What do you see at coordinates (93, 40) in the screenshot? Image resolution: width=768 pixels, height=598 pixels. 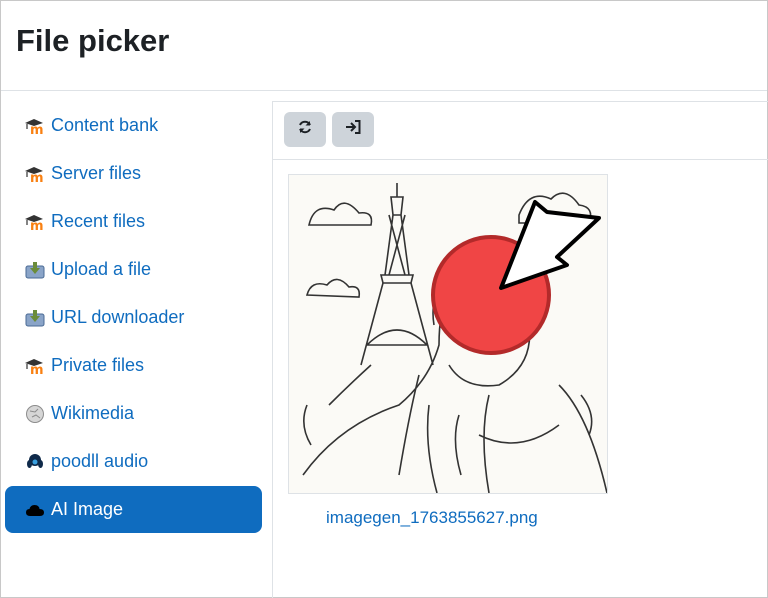 I see `page-title: File picker` at bounding box center [93, 40].